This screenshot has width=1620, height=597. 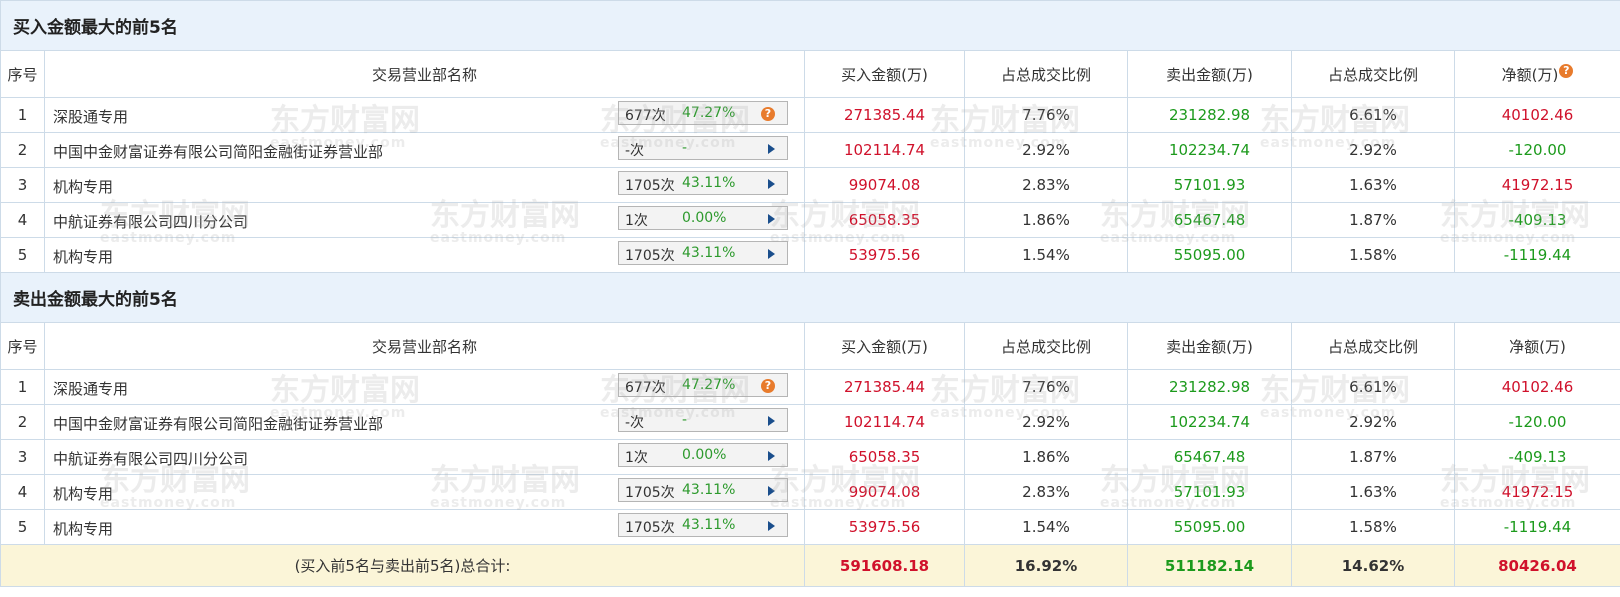 What do you see at coordinates (1373, 255) in the screenshot?
I see `sell-ratio: 1.58%` at bounding box center [1373, 255].